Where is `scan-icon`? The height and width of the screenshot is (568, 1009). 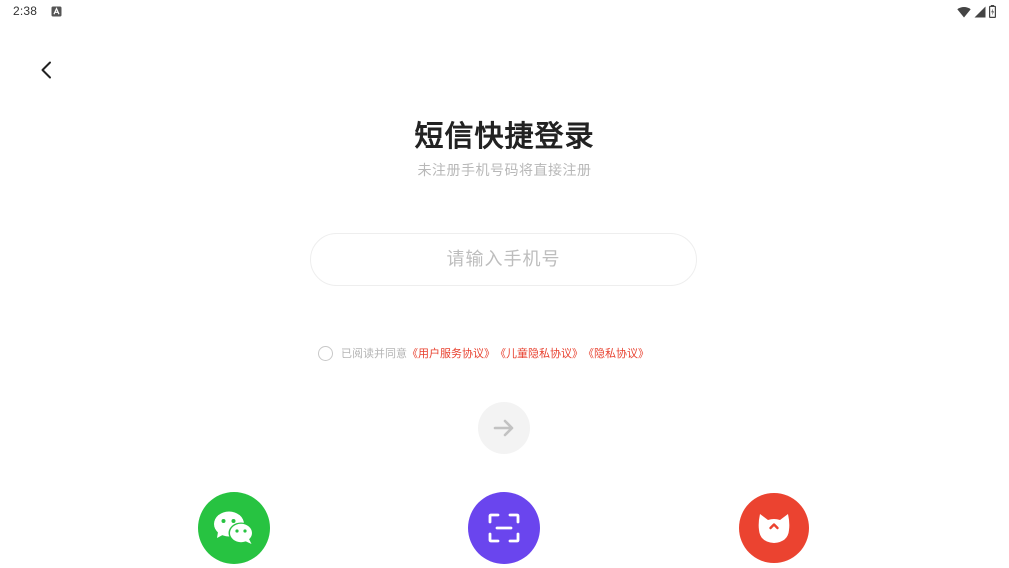 scan-icon is located at coordinates (504, 528).